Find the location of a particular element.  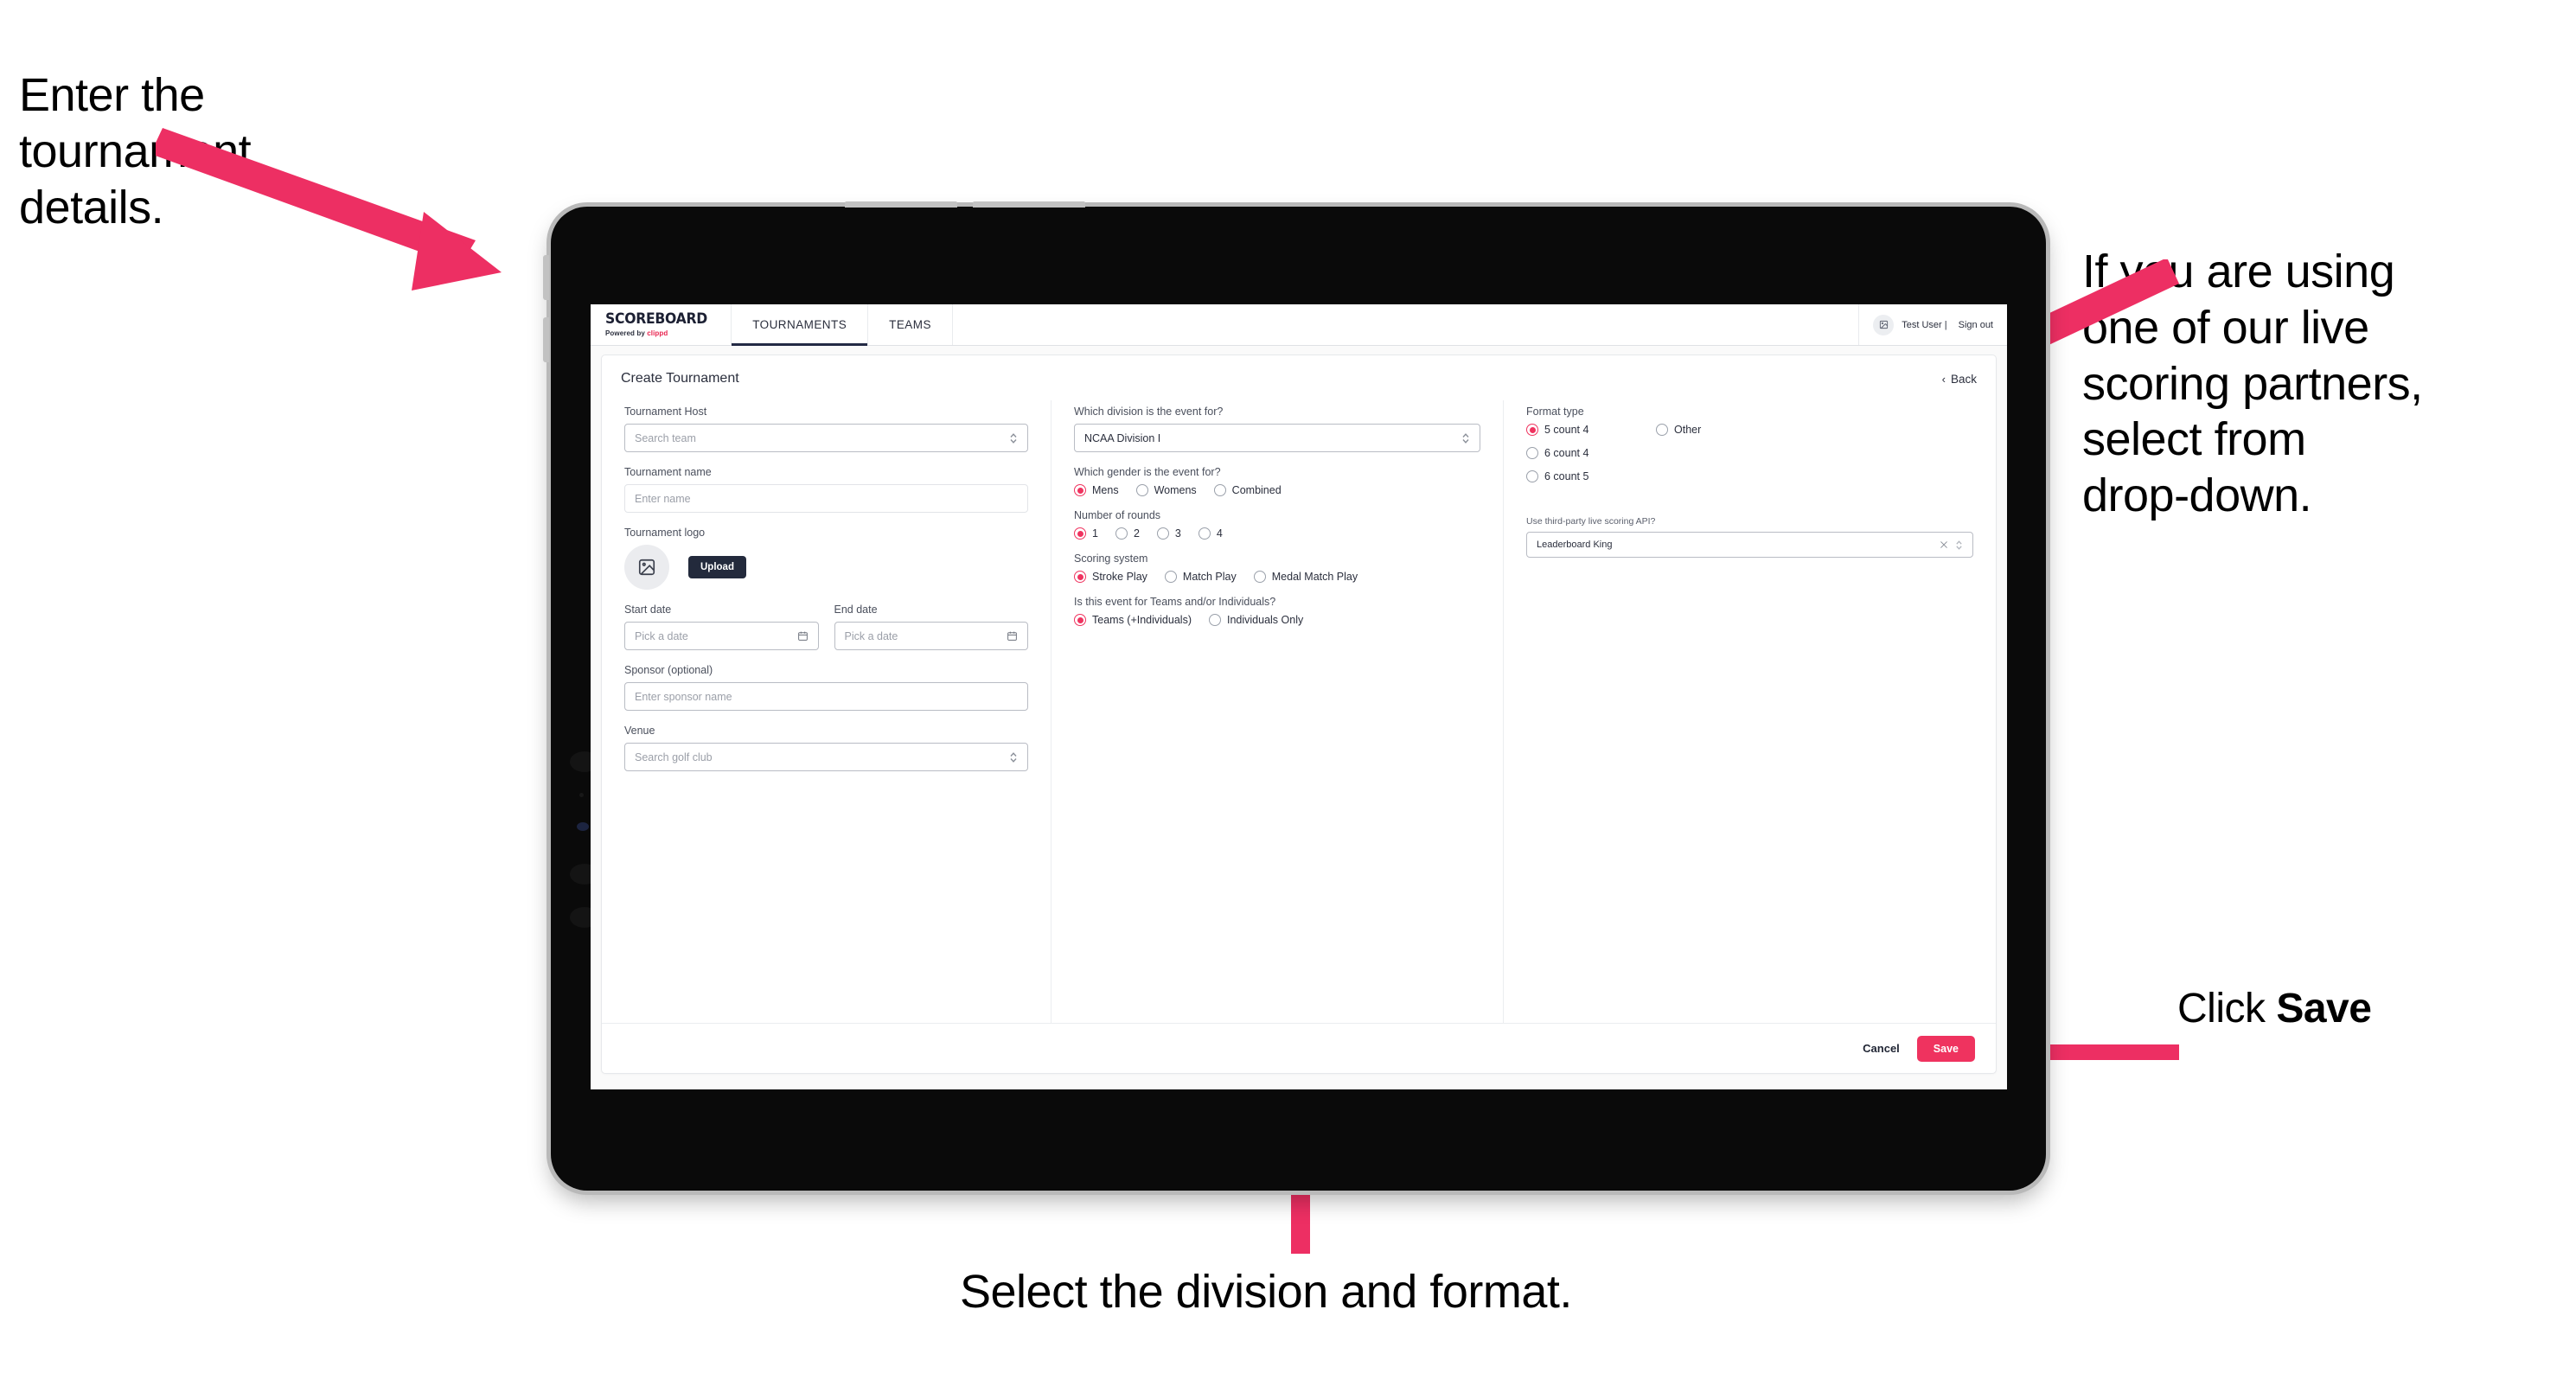

radio-format-6-count-4: 6 count 4 is located at coordinates (1591, 453).